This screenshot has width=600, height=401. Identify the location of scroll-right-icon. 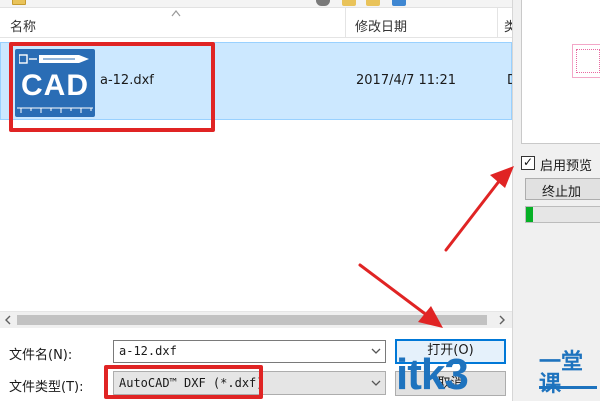
(501, 320).